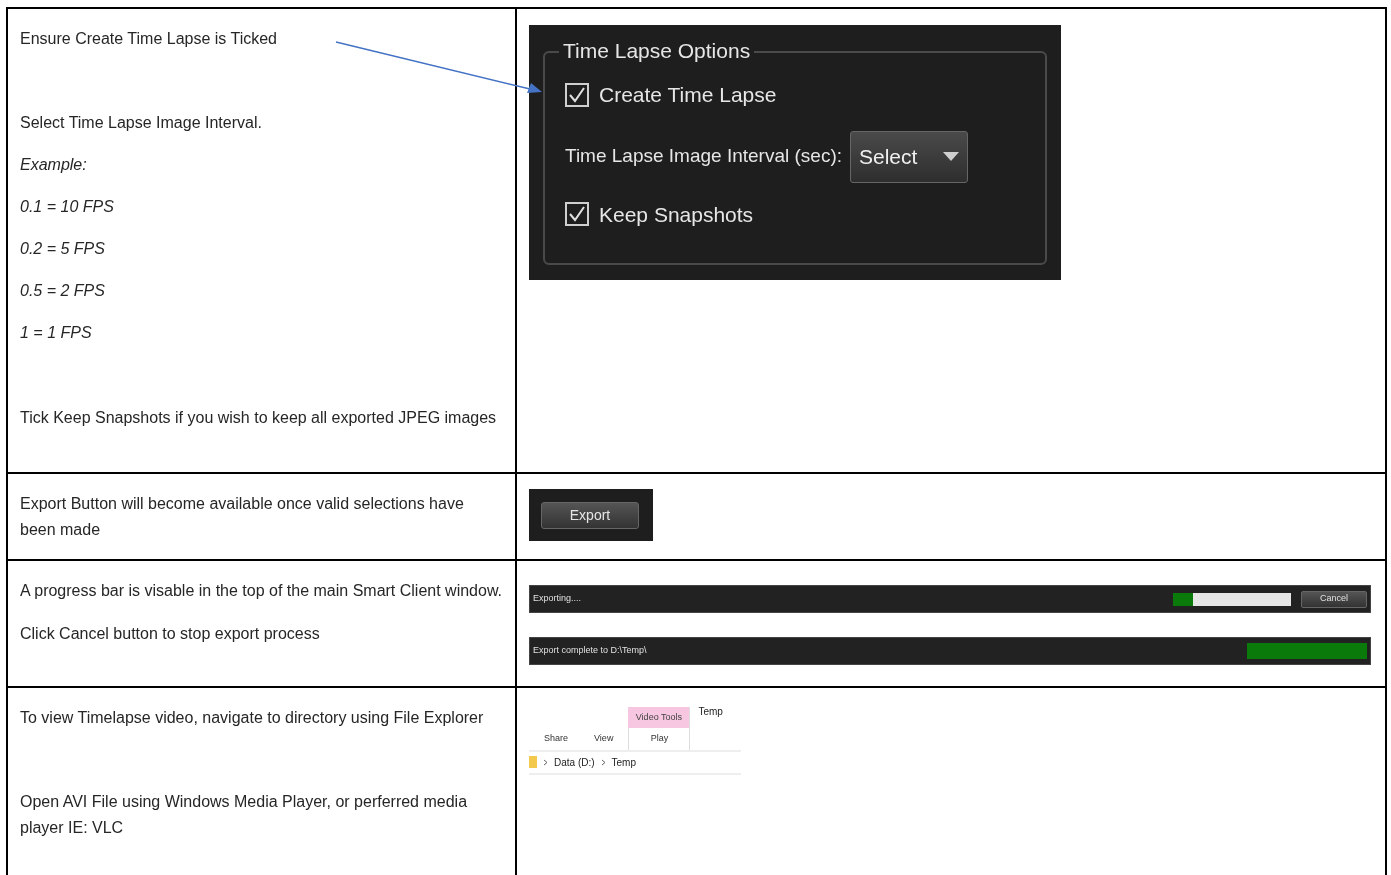 This screenshot has width=1391, height=875. I want to click on cancel-button: Cancel, so click(1334, 599).